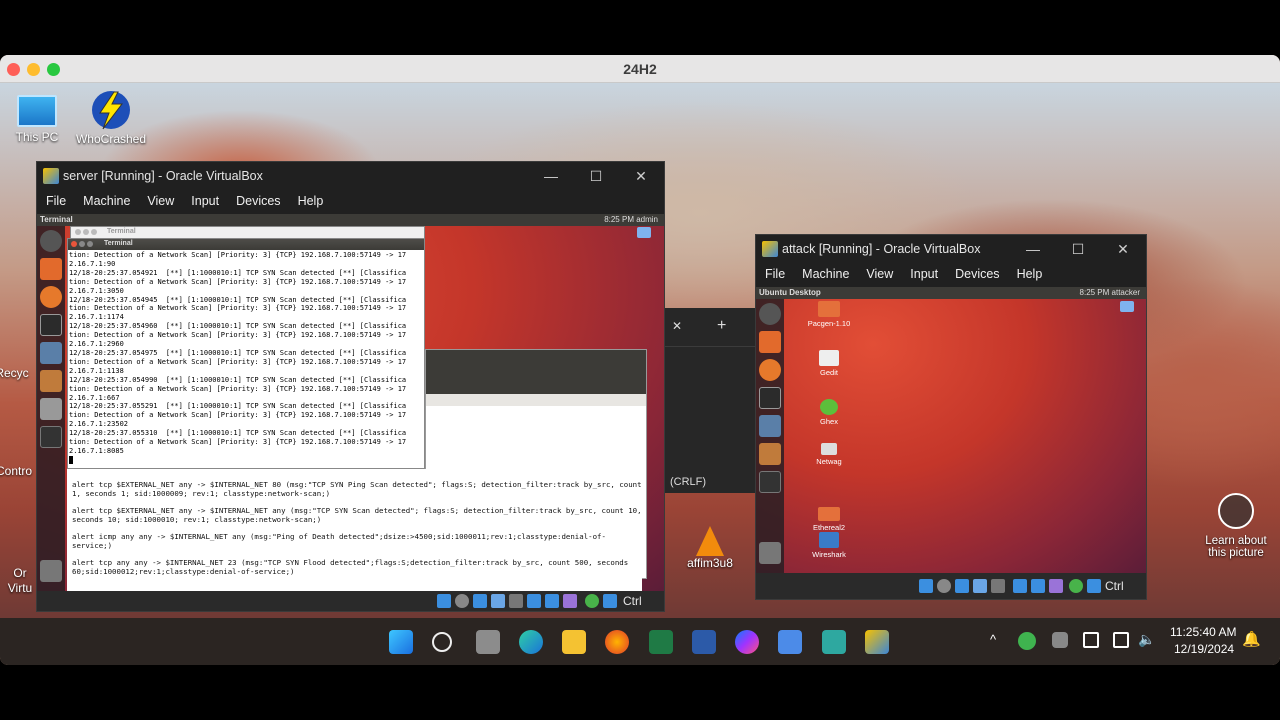 Image resolution: width=1280 pixels, height=720 pixels. Describe the element at coordinates (661, 642) in the screenshot. I see `excel-icon` at that location.